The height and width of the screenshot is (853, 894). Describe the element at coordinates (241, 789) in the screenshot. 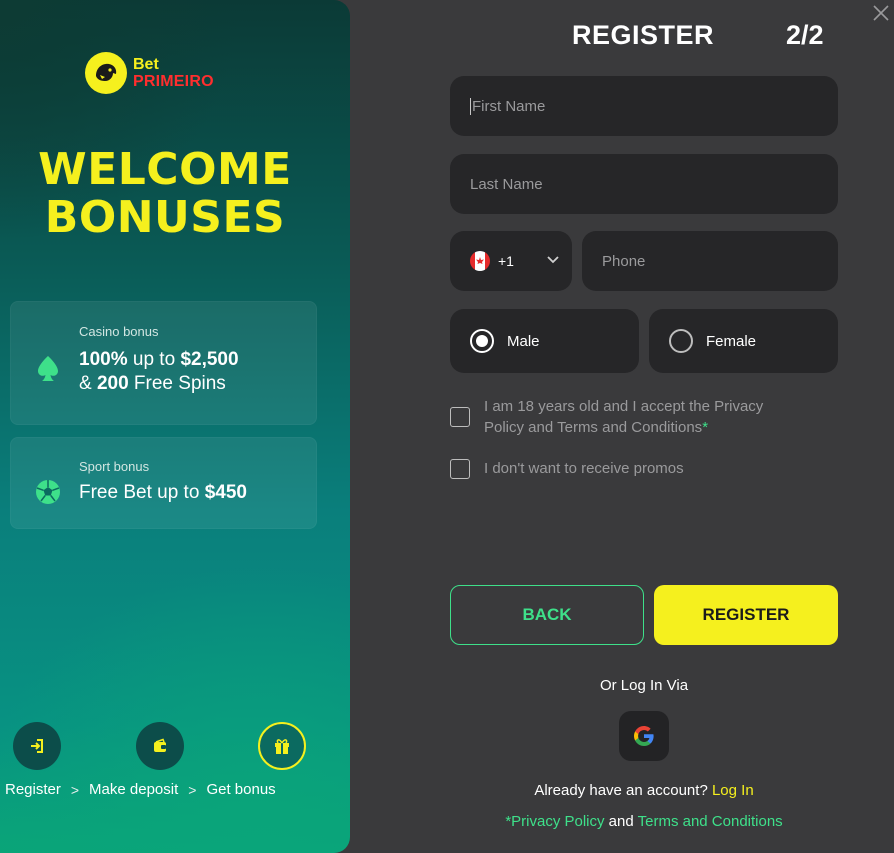

I see `step-label-bonus: Get bonus` at that location.